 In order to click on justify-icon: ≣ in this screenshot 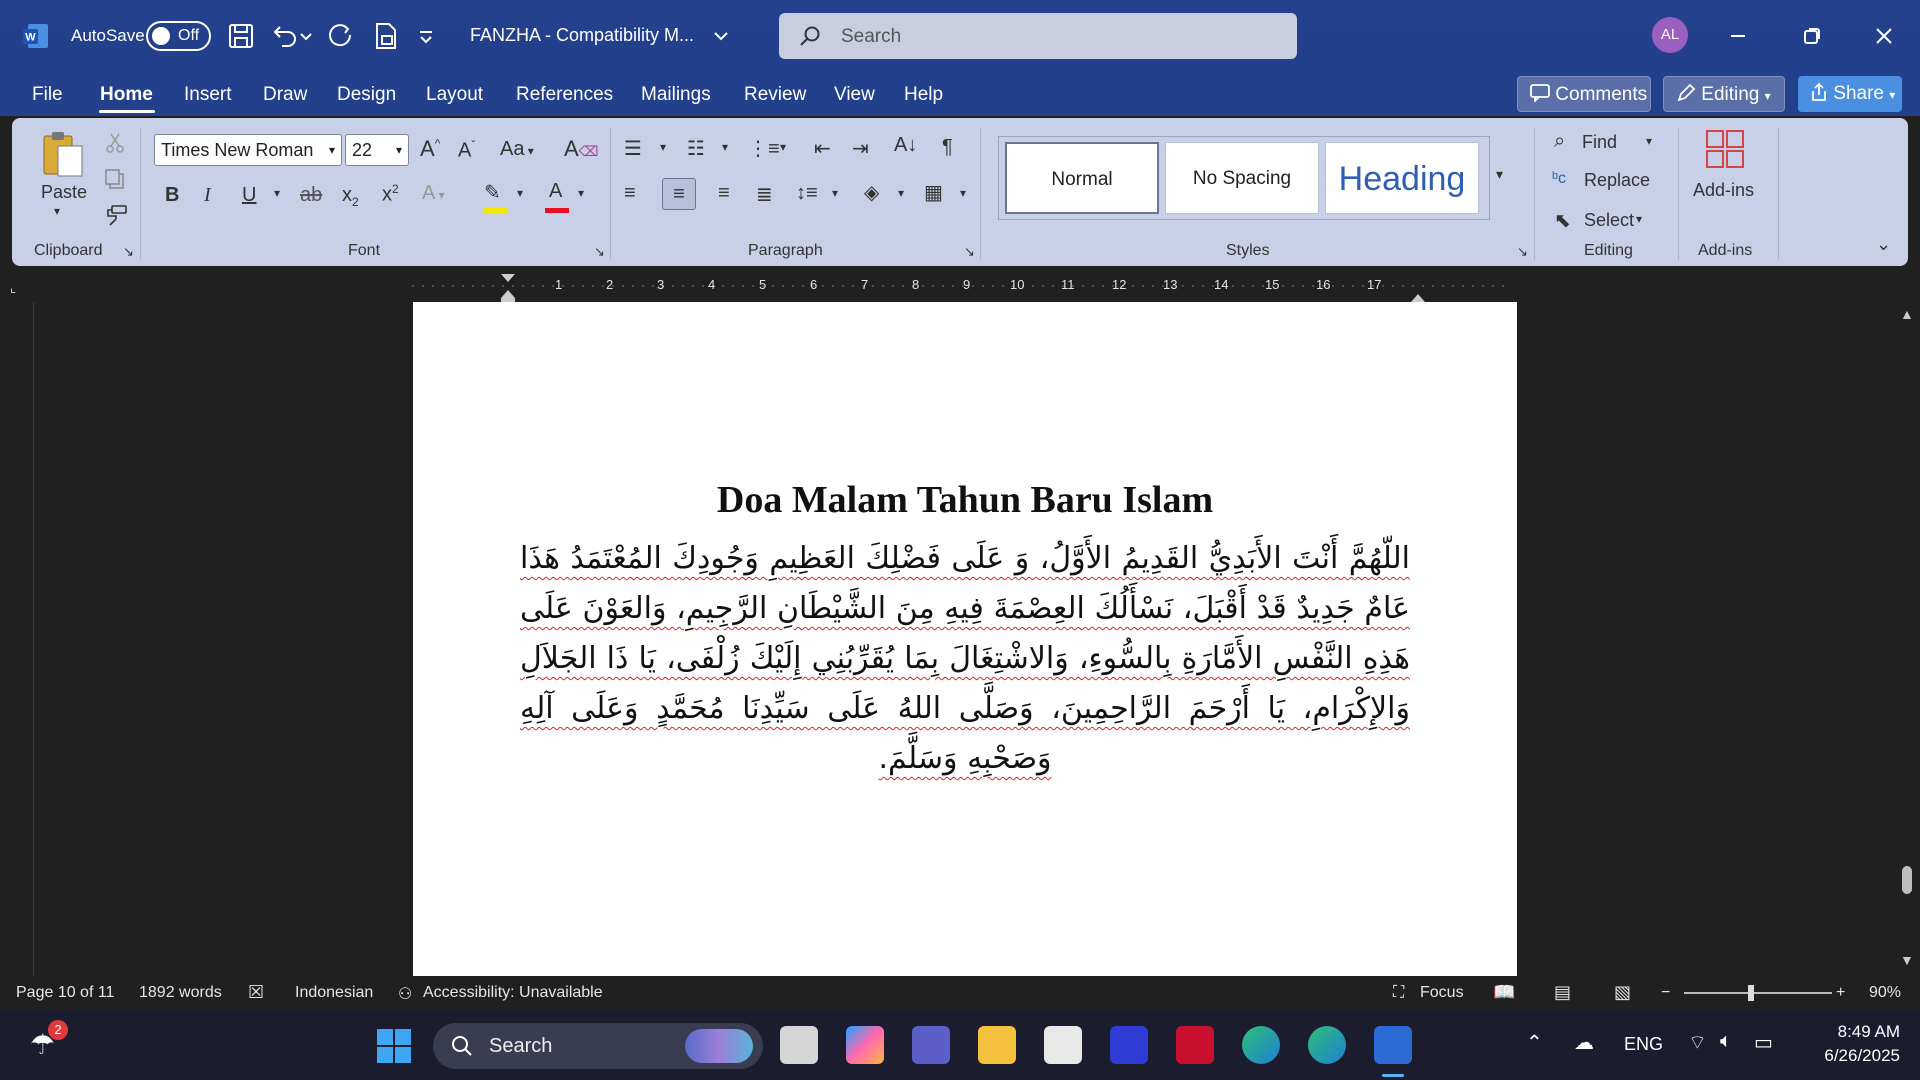, I will do `click(764, 194)`.